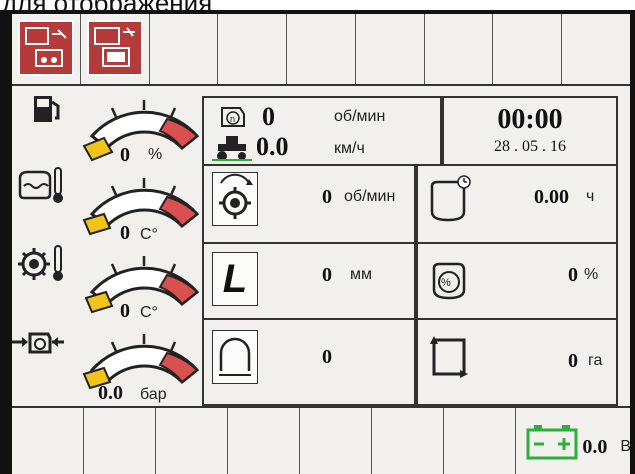 This screenshot has width=635, height=474. I want to click on coolant-temperature-gauge: 0 C°, so click(107, 205).